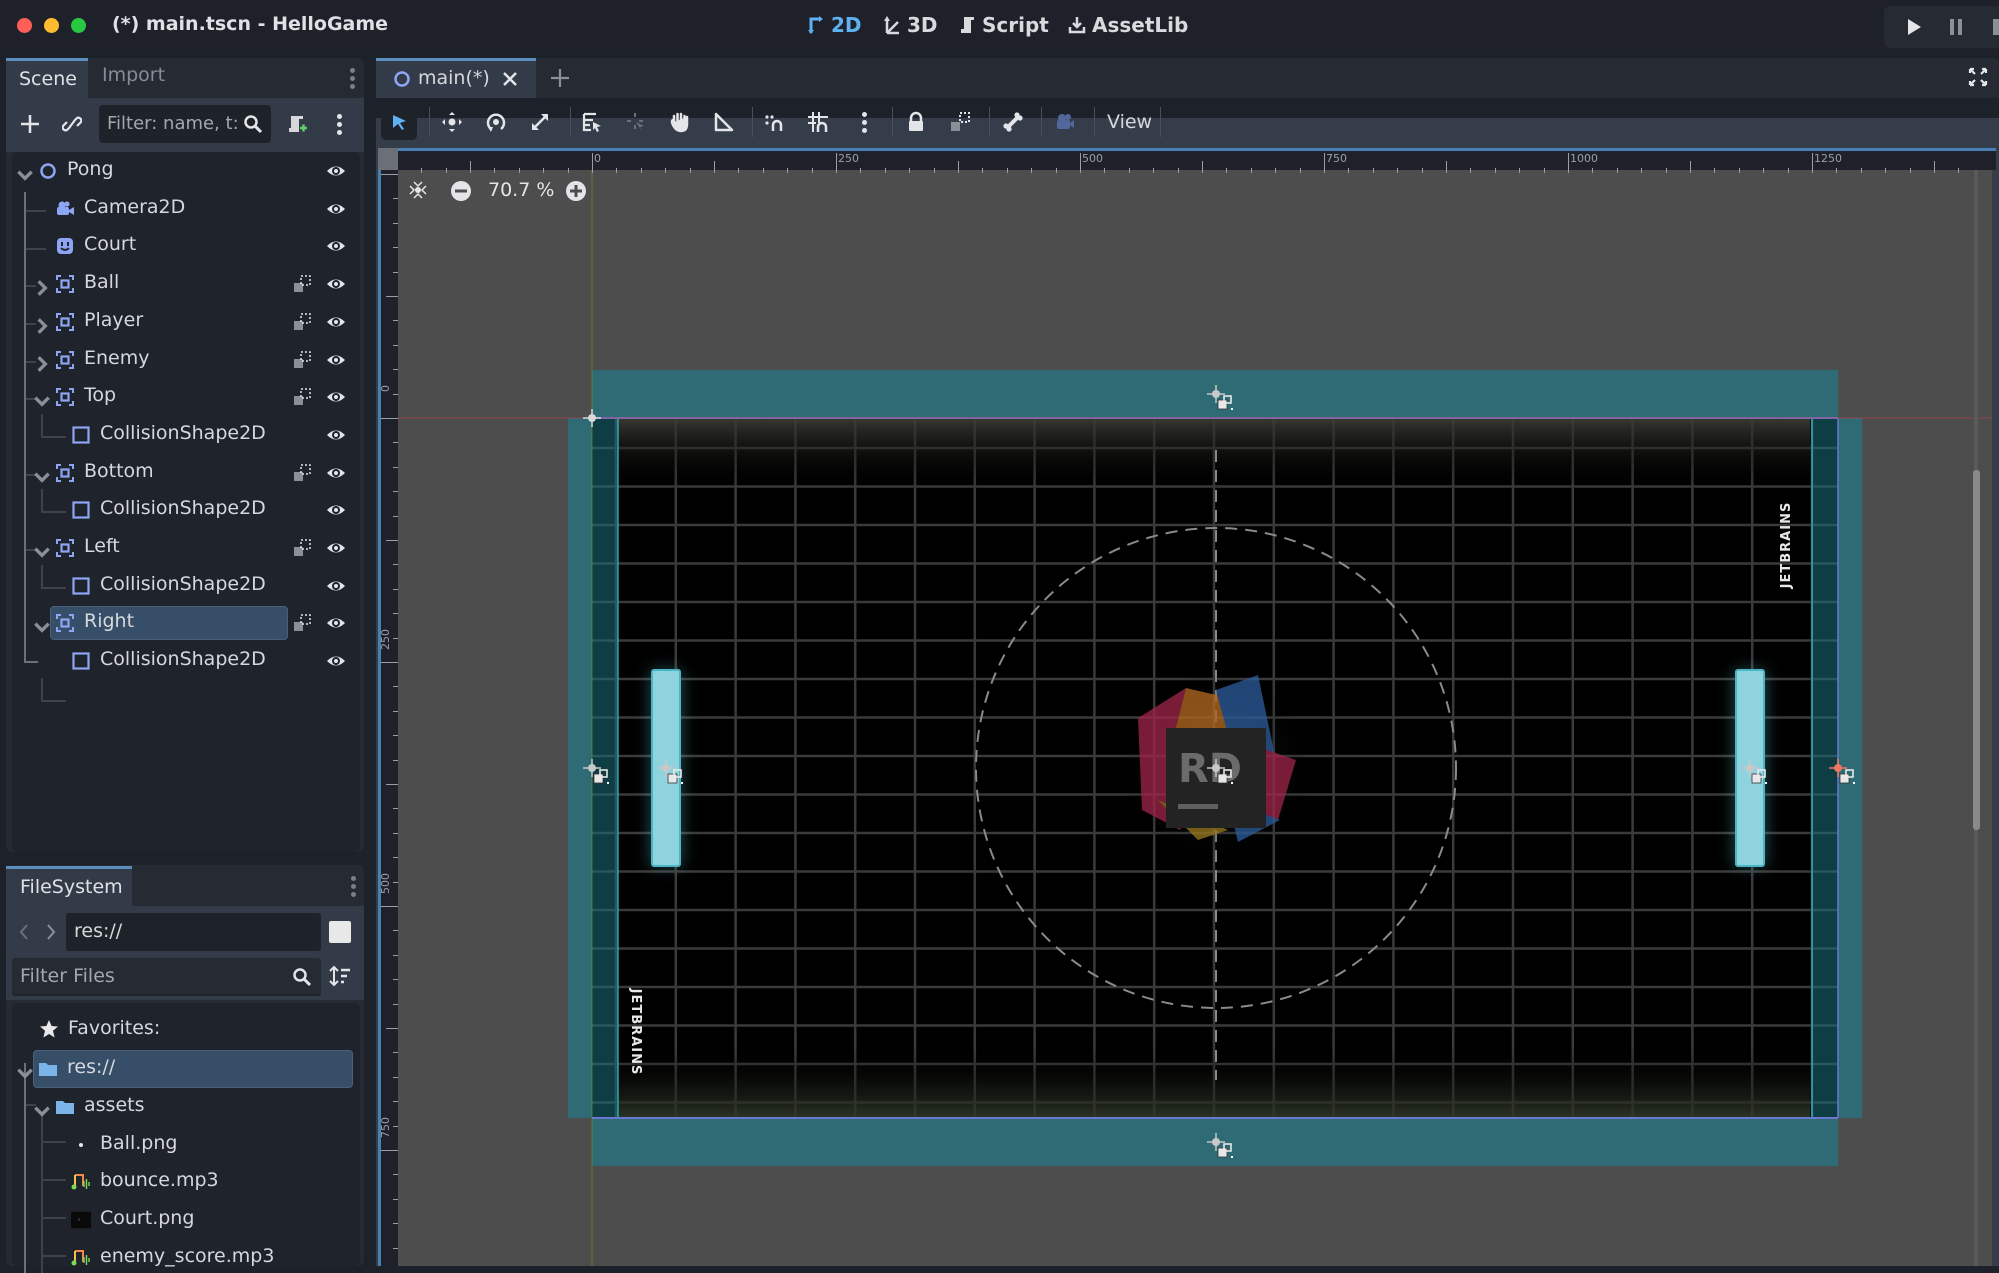 This screenshot has height=1273, width=1999. Describe the element at coordinates (69, 886) in the screenshot. I see `tab-filesystem: FileSystem` at that location.